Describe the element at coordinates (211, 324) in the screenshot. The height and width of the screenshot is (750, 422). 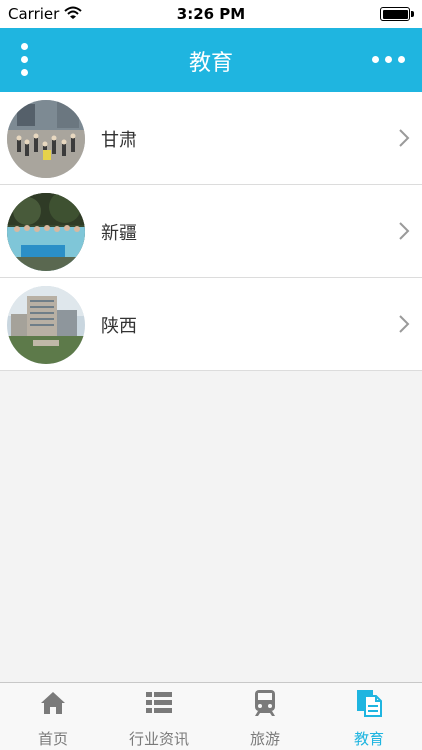
I see `list-item: 陕西` at that location.